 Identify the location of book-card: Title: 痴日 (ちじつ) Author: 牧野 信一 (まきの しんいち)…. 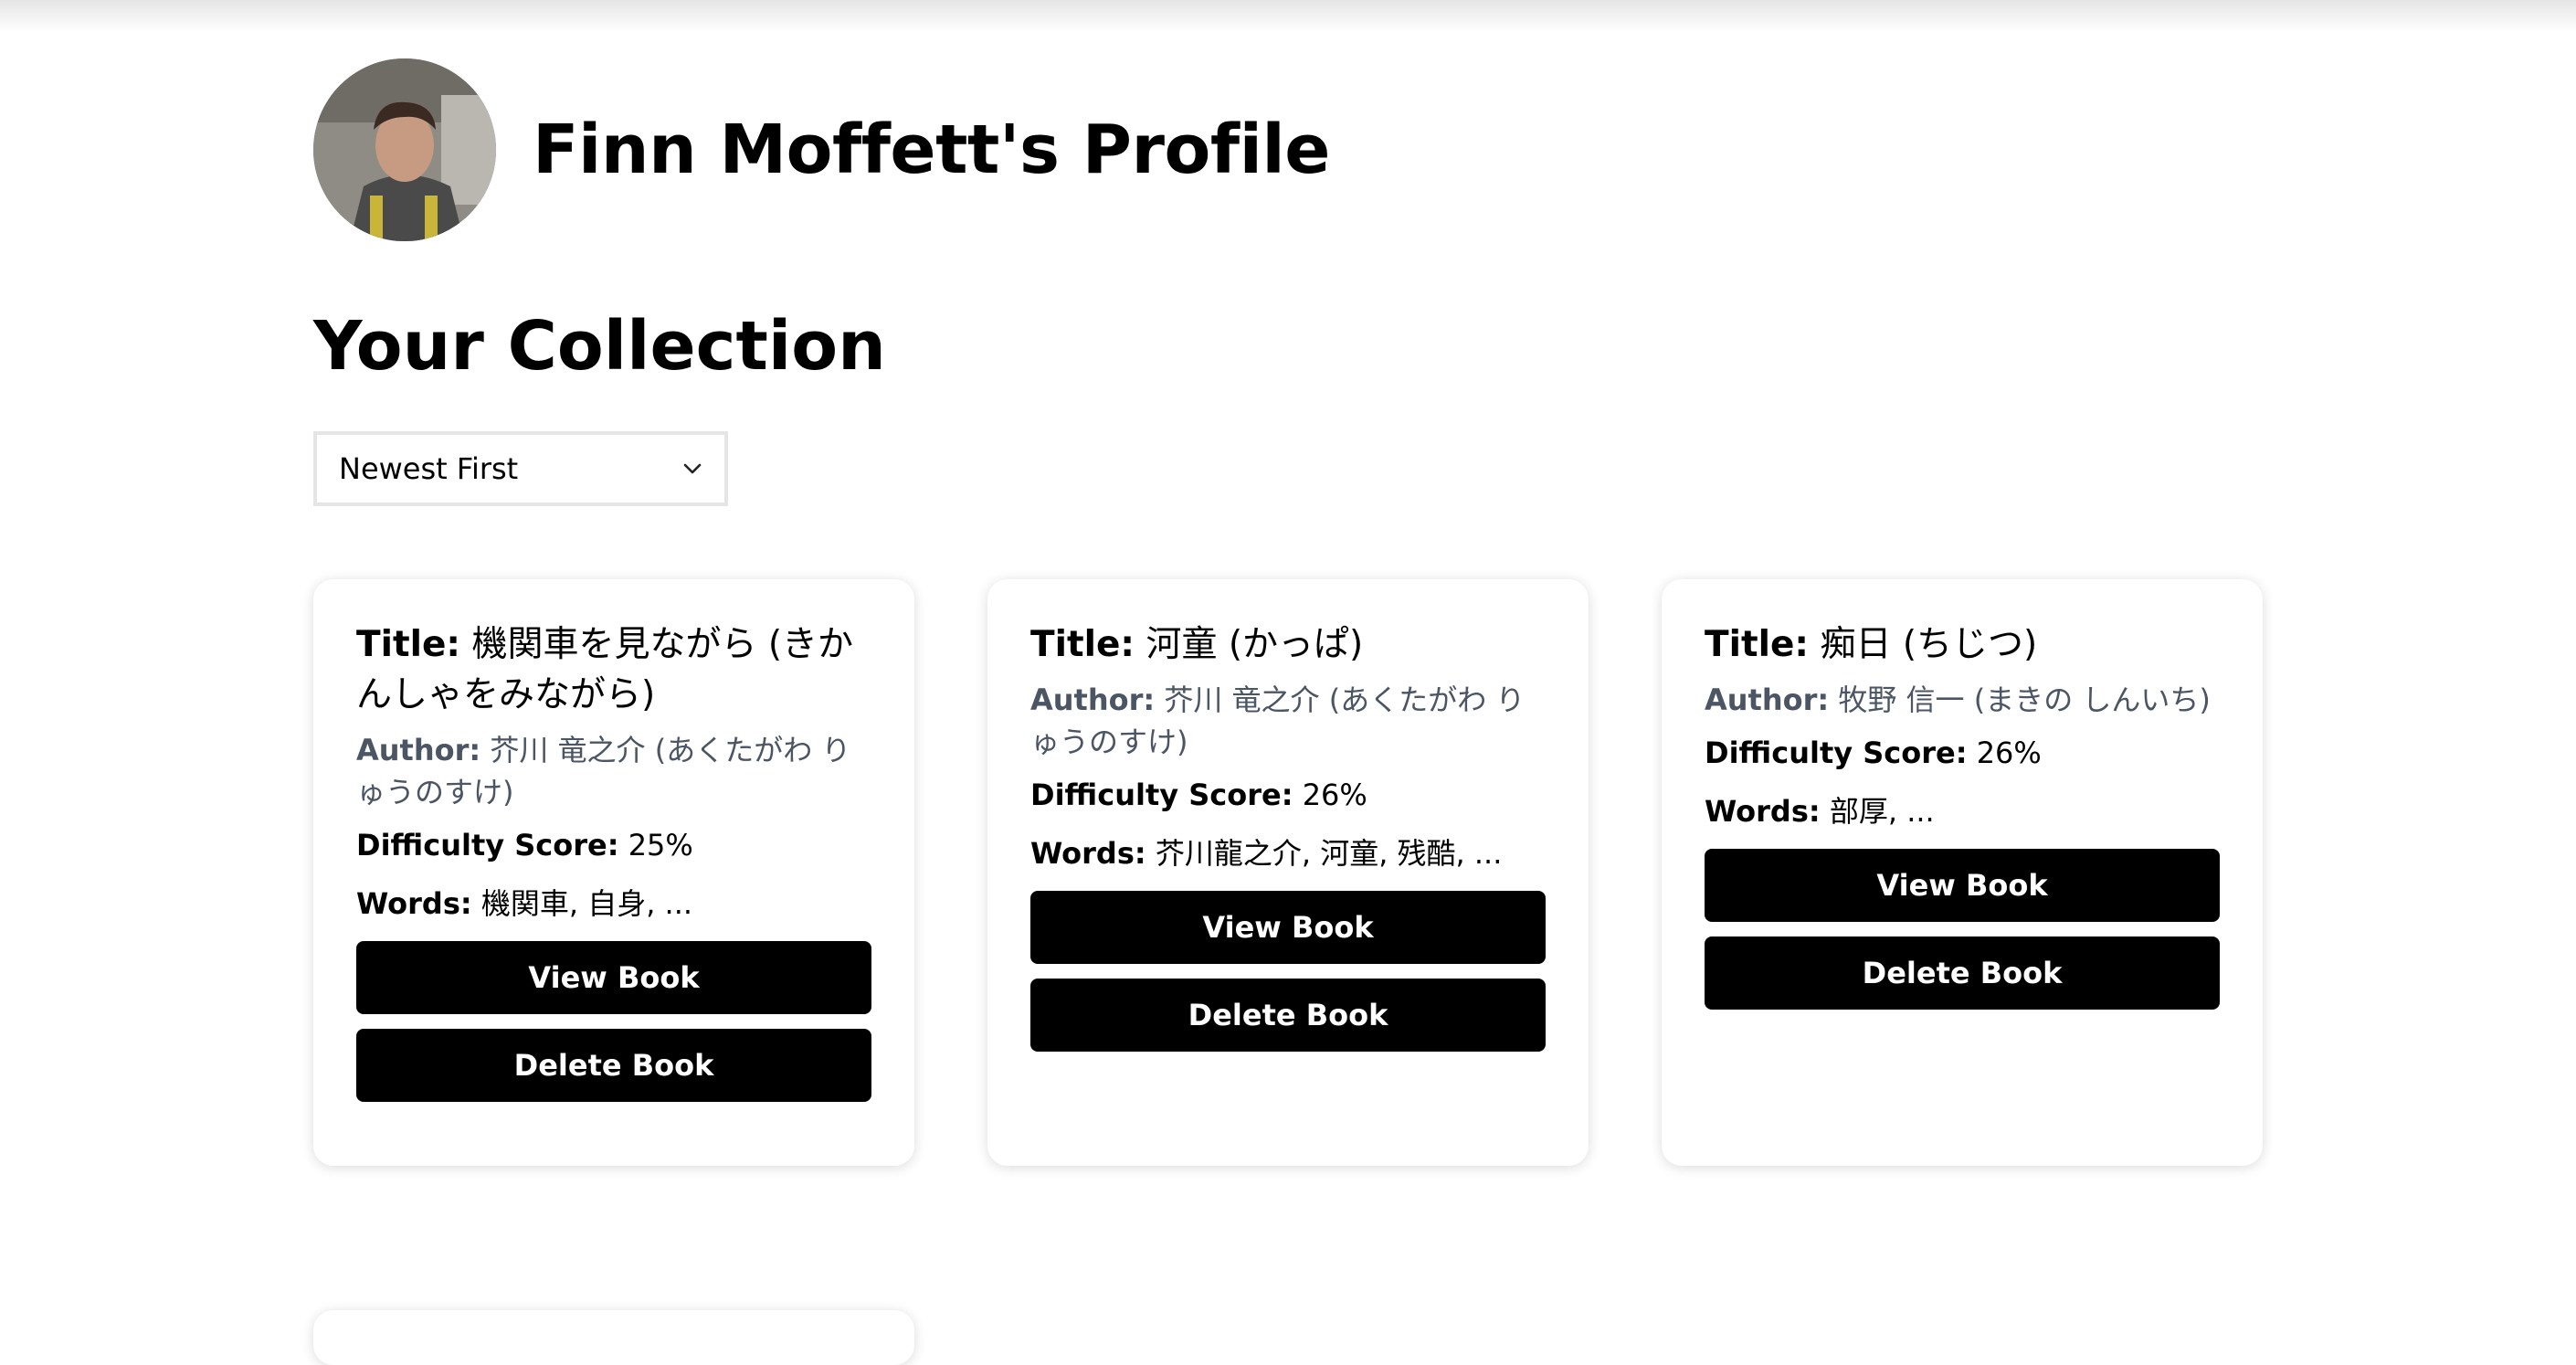
(1963, 873).